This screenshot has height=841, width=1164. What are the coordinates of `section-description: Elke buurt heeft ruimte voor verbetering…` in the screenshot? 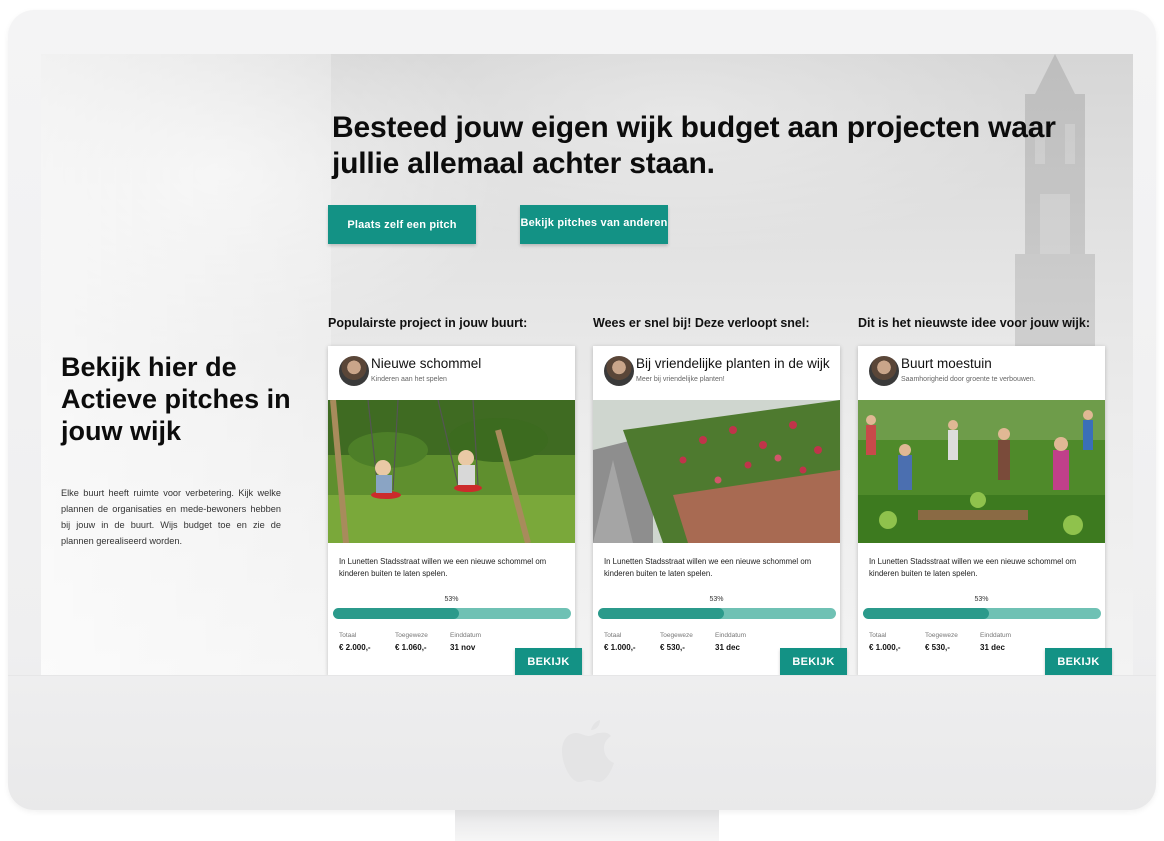 It's located at (171, 517).